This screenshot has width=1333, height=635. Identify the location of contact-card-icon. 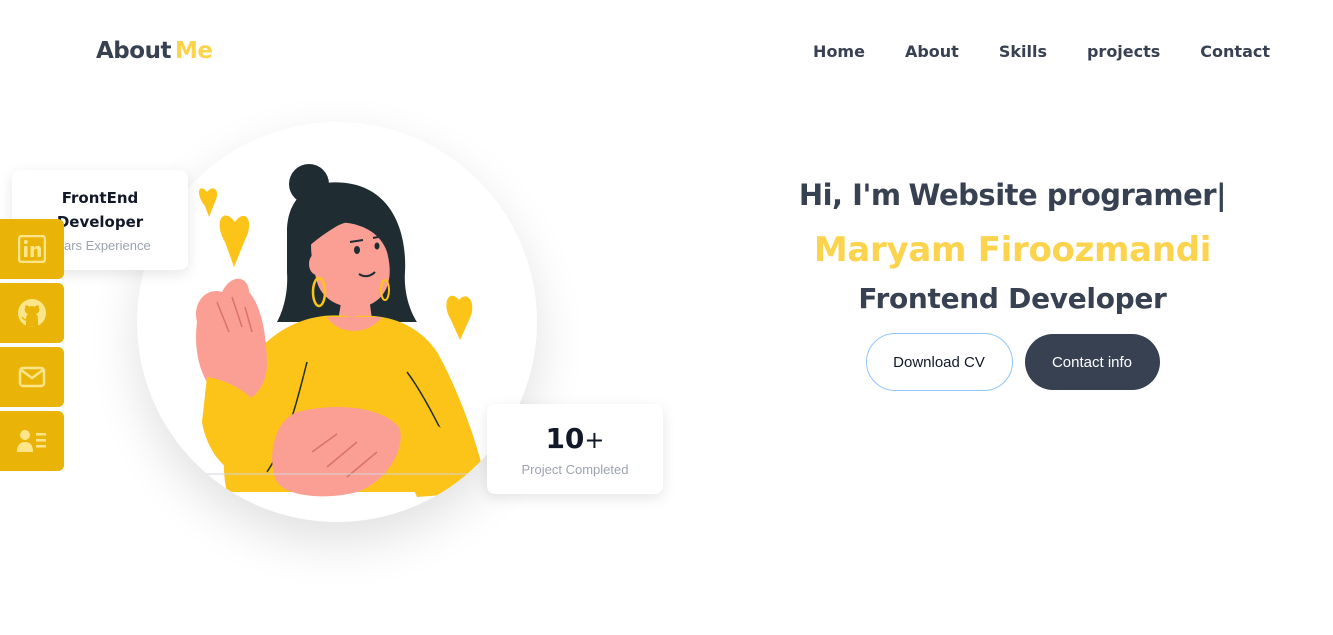
(31, 441).